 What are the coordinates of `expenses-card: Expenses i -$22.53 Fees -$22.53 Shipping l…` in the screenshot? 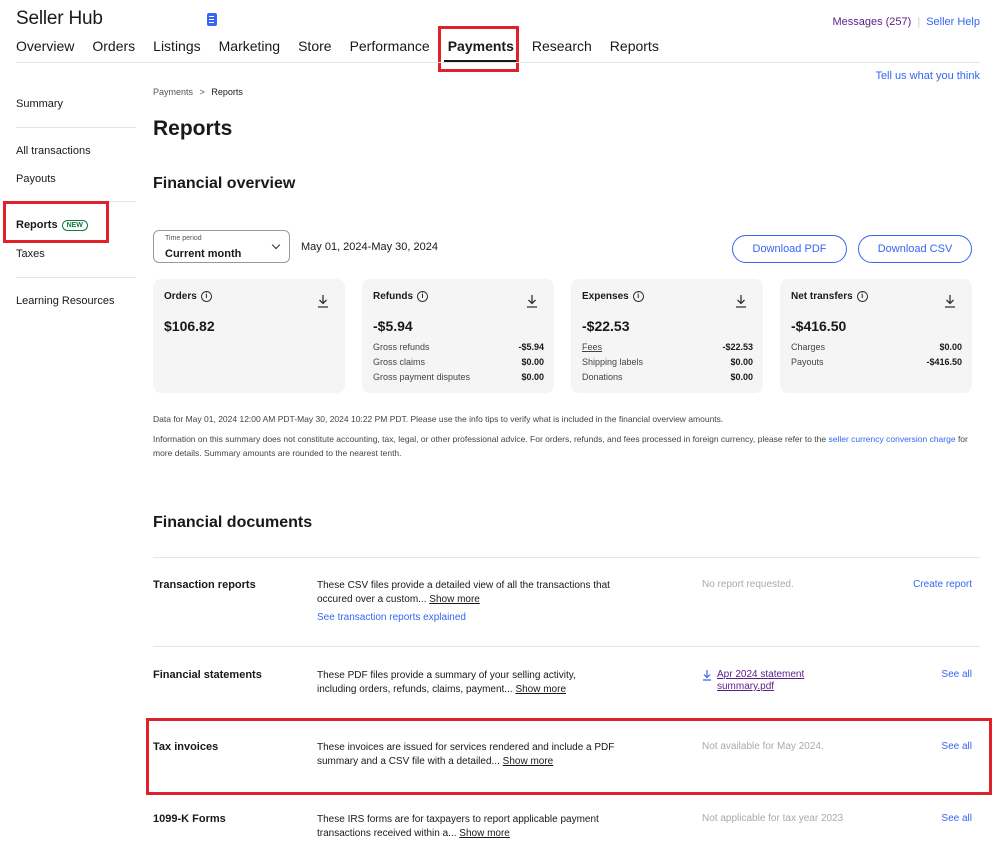 It's located at (667, 336).